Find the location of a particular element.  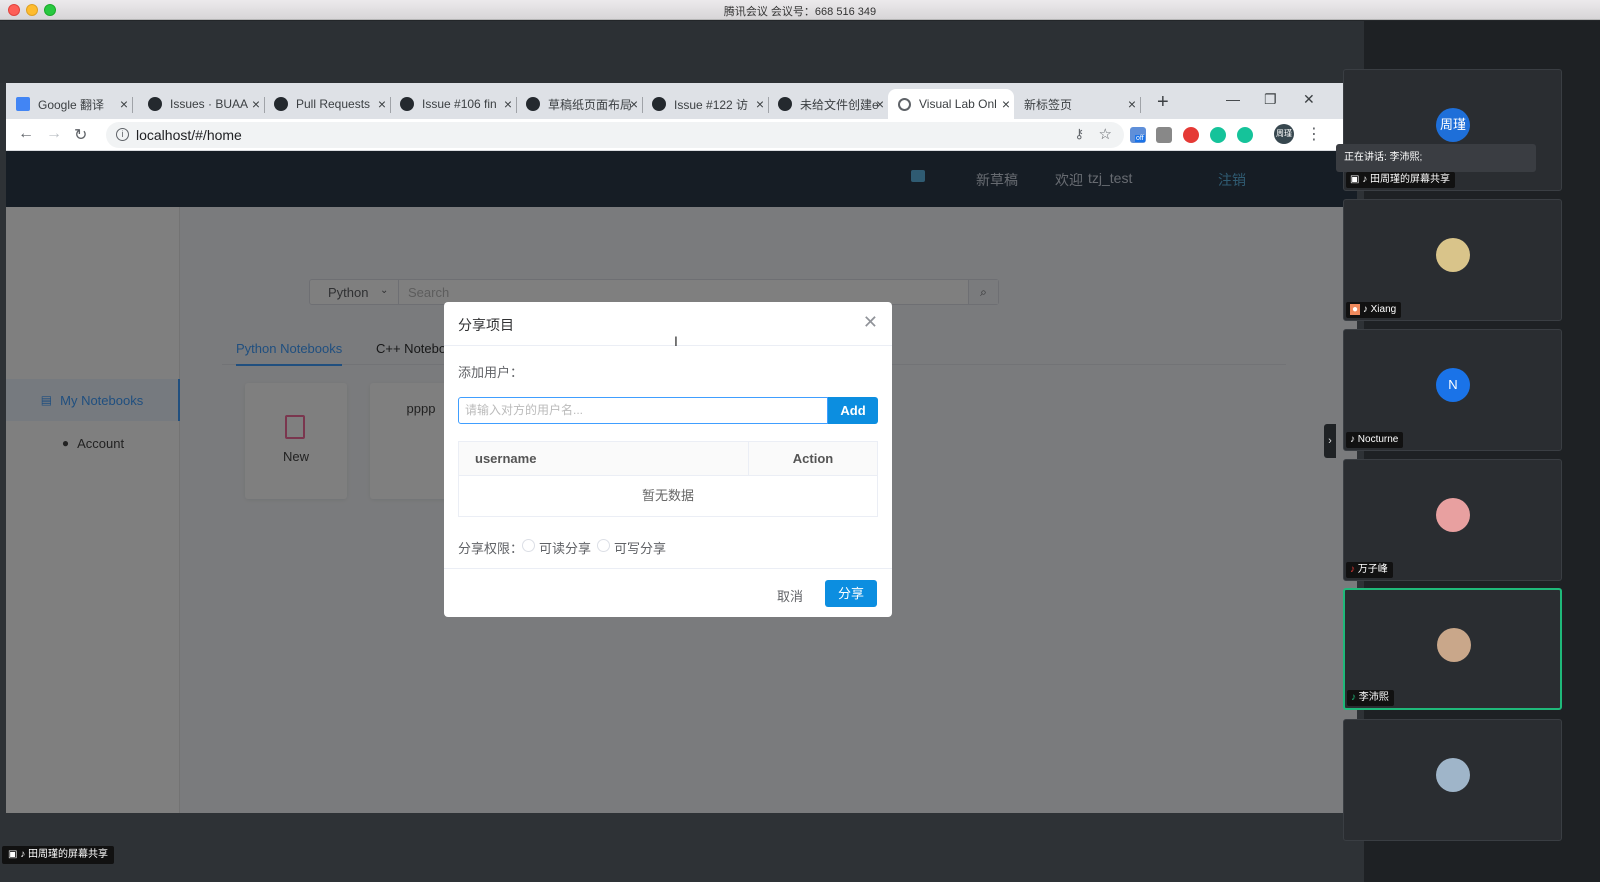

forward-icon: → is located at coordinates (54, 134).